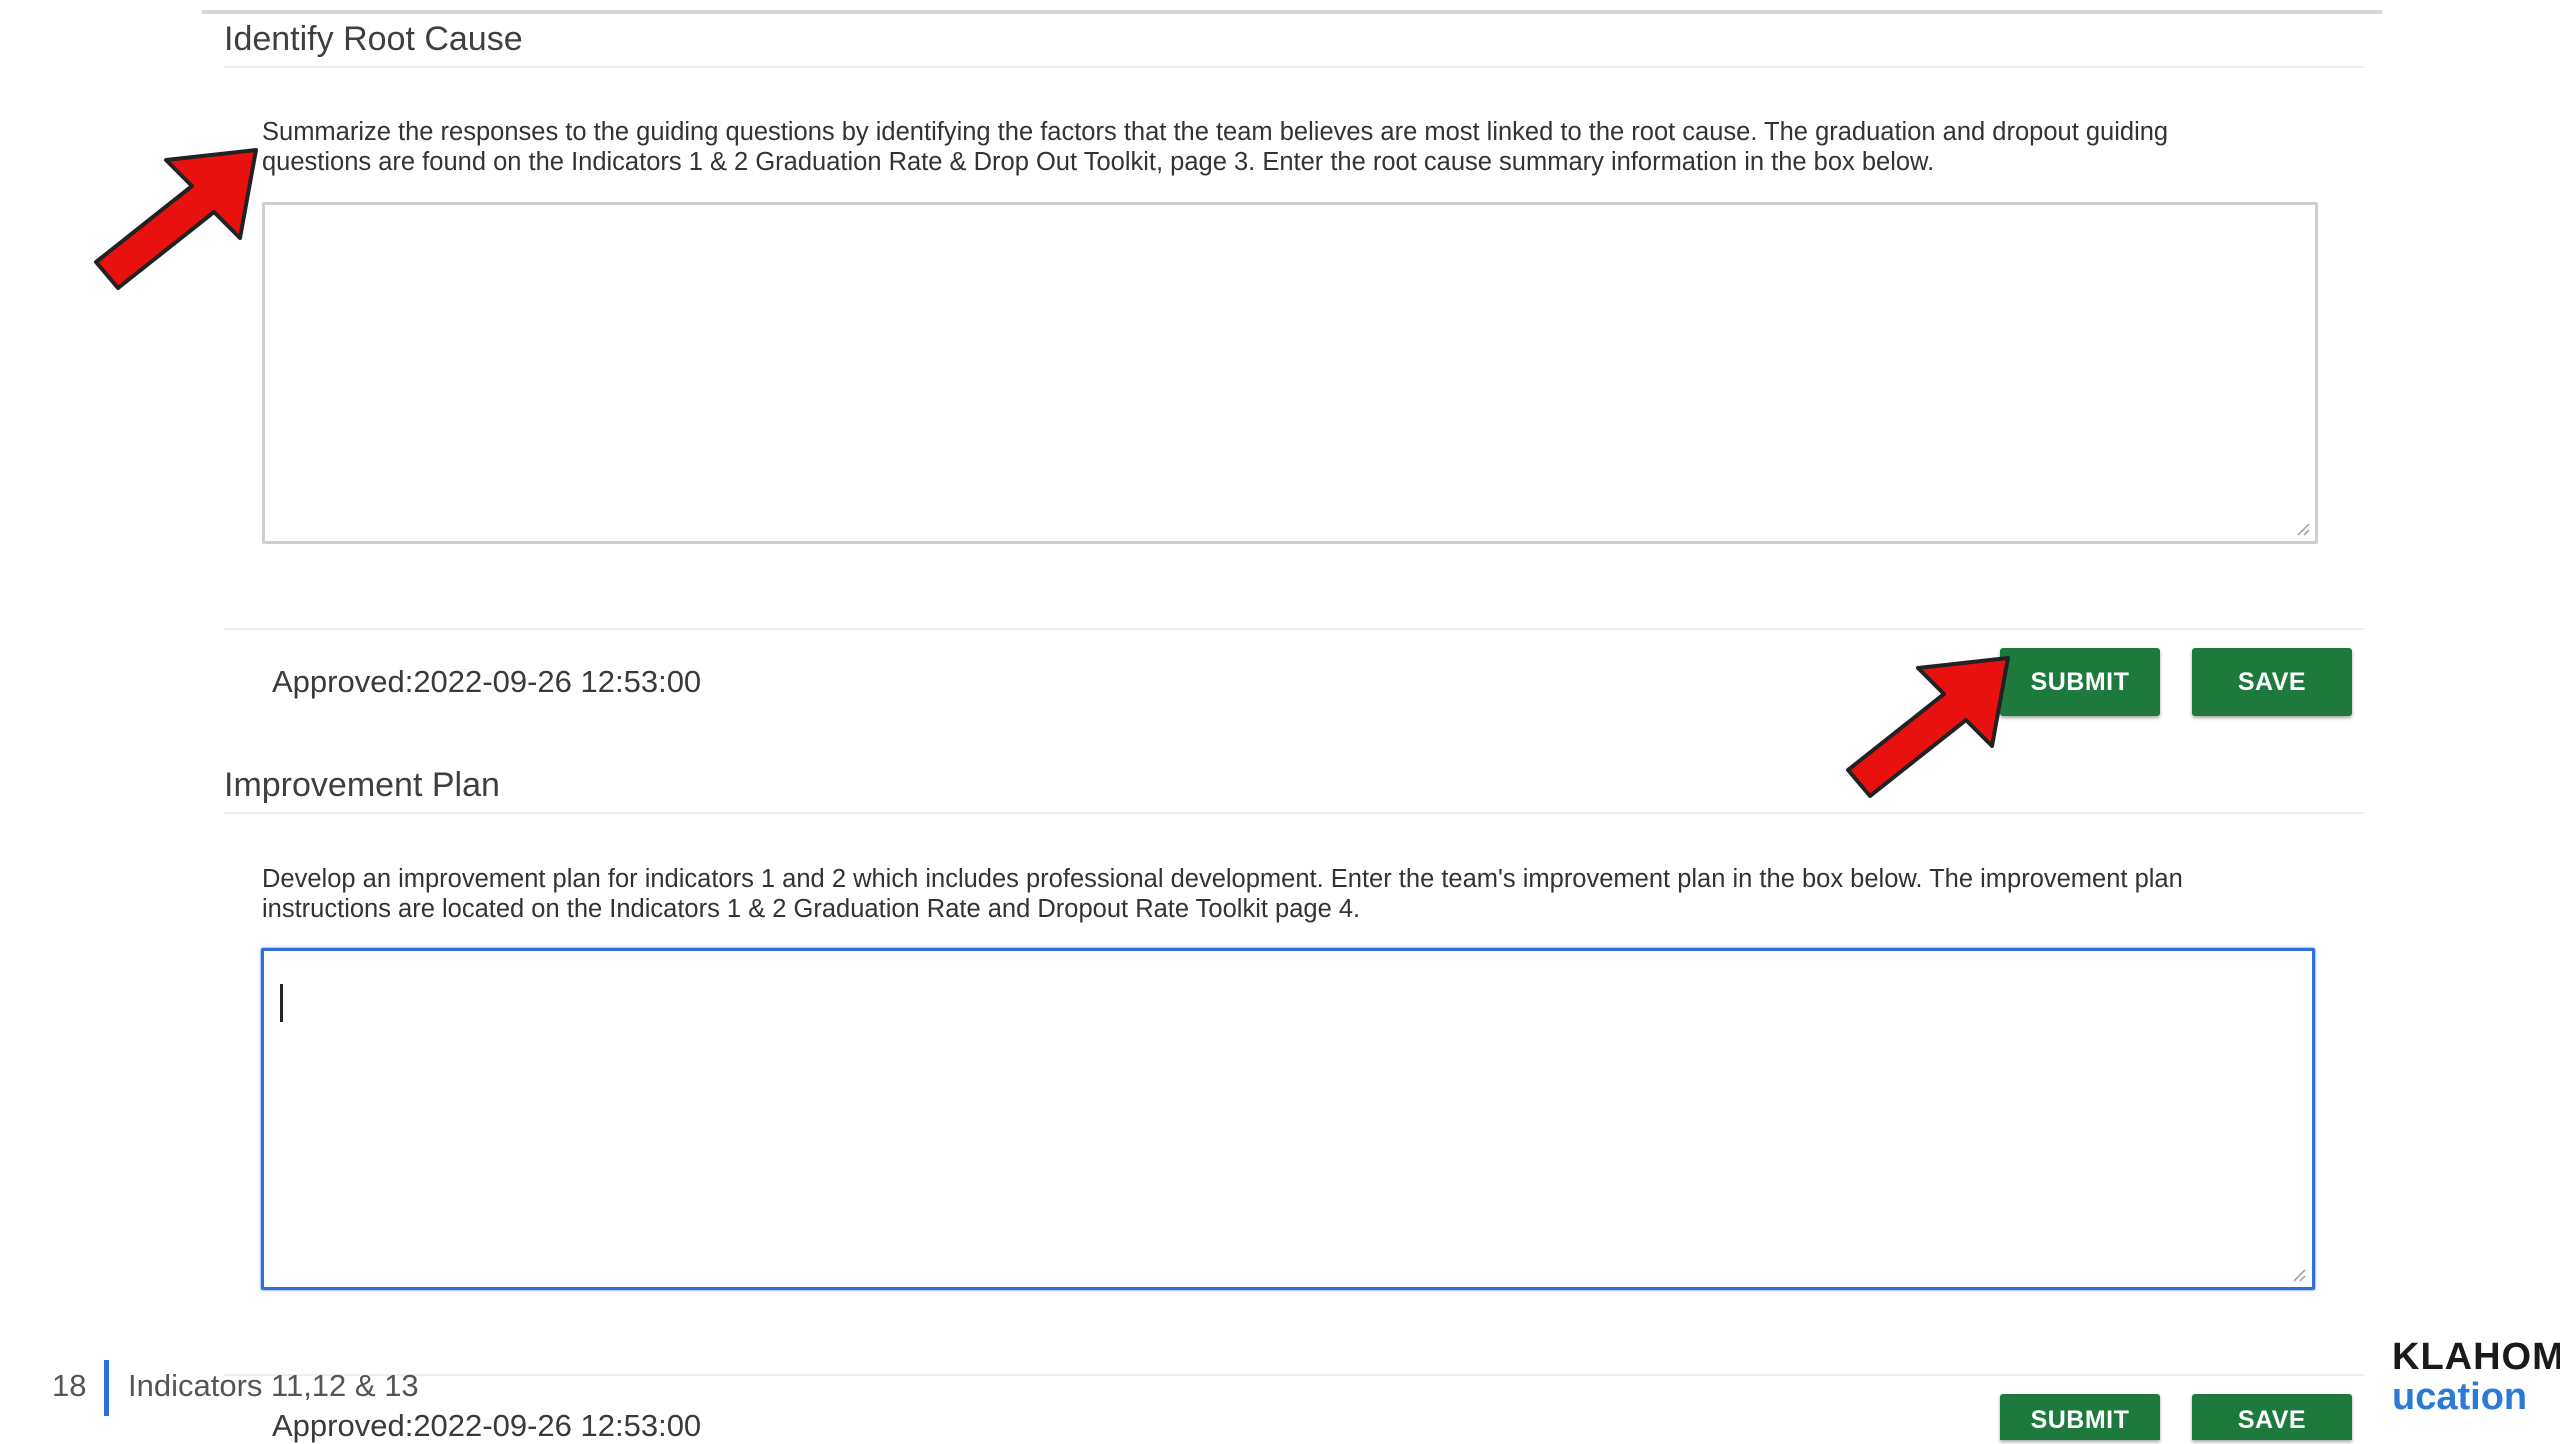 The height and width of the screenshot is (1444, 2560). What do you see at coordinates (1294, 629) in the screenshot?
I see `root-cause-actions-divider` at bounding box center [1294, 629].